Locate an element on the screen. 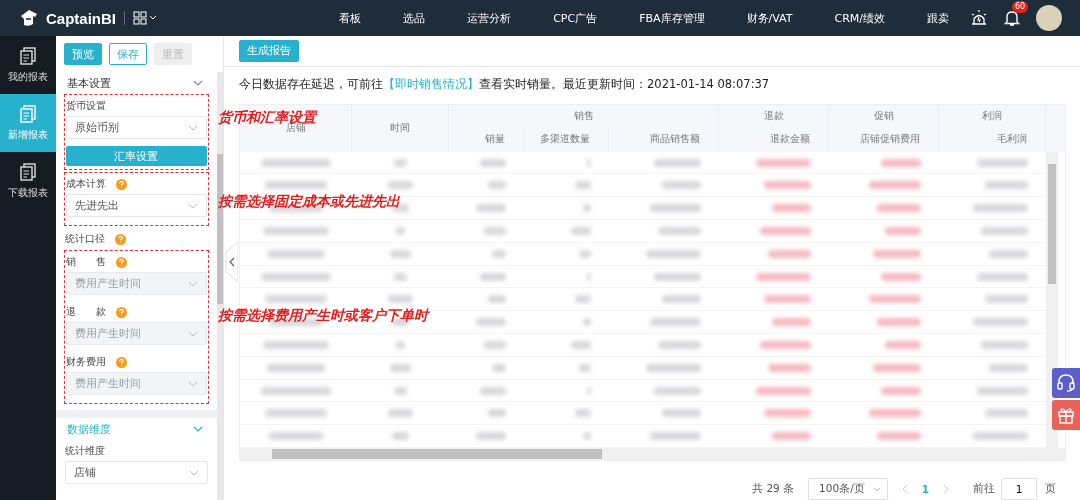  field-label: 退 款 is located at coordinates (85, 312).